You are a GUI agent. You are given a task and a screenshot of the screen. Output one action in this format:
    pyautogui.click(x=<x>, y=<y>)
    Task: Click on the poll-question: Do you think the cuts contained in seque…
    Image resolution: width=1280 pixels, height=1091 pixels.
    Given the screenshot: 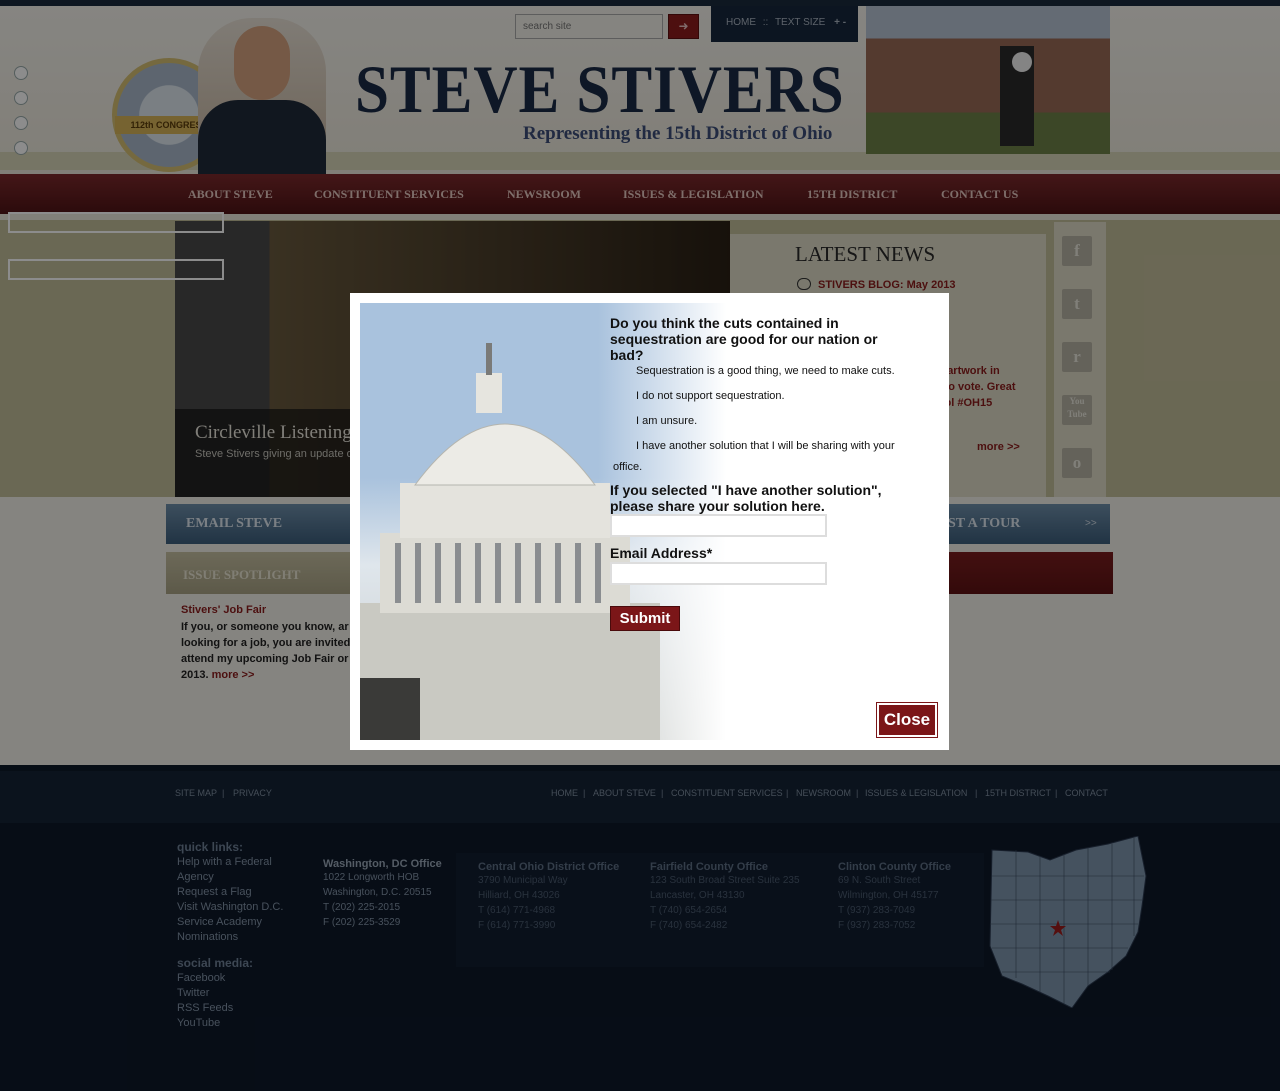 What is the action you would take?
    pyautogui.click(x=744, y=339)
    